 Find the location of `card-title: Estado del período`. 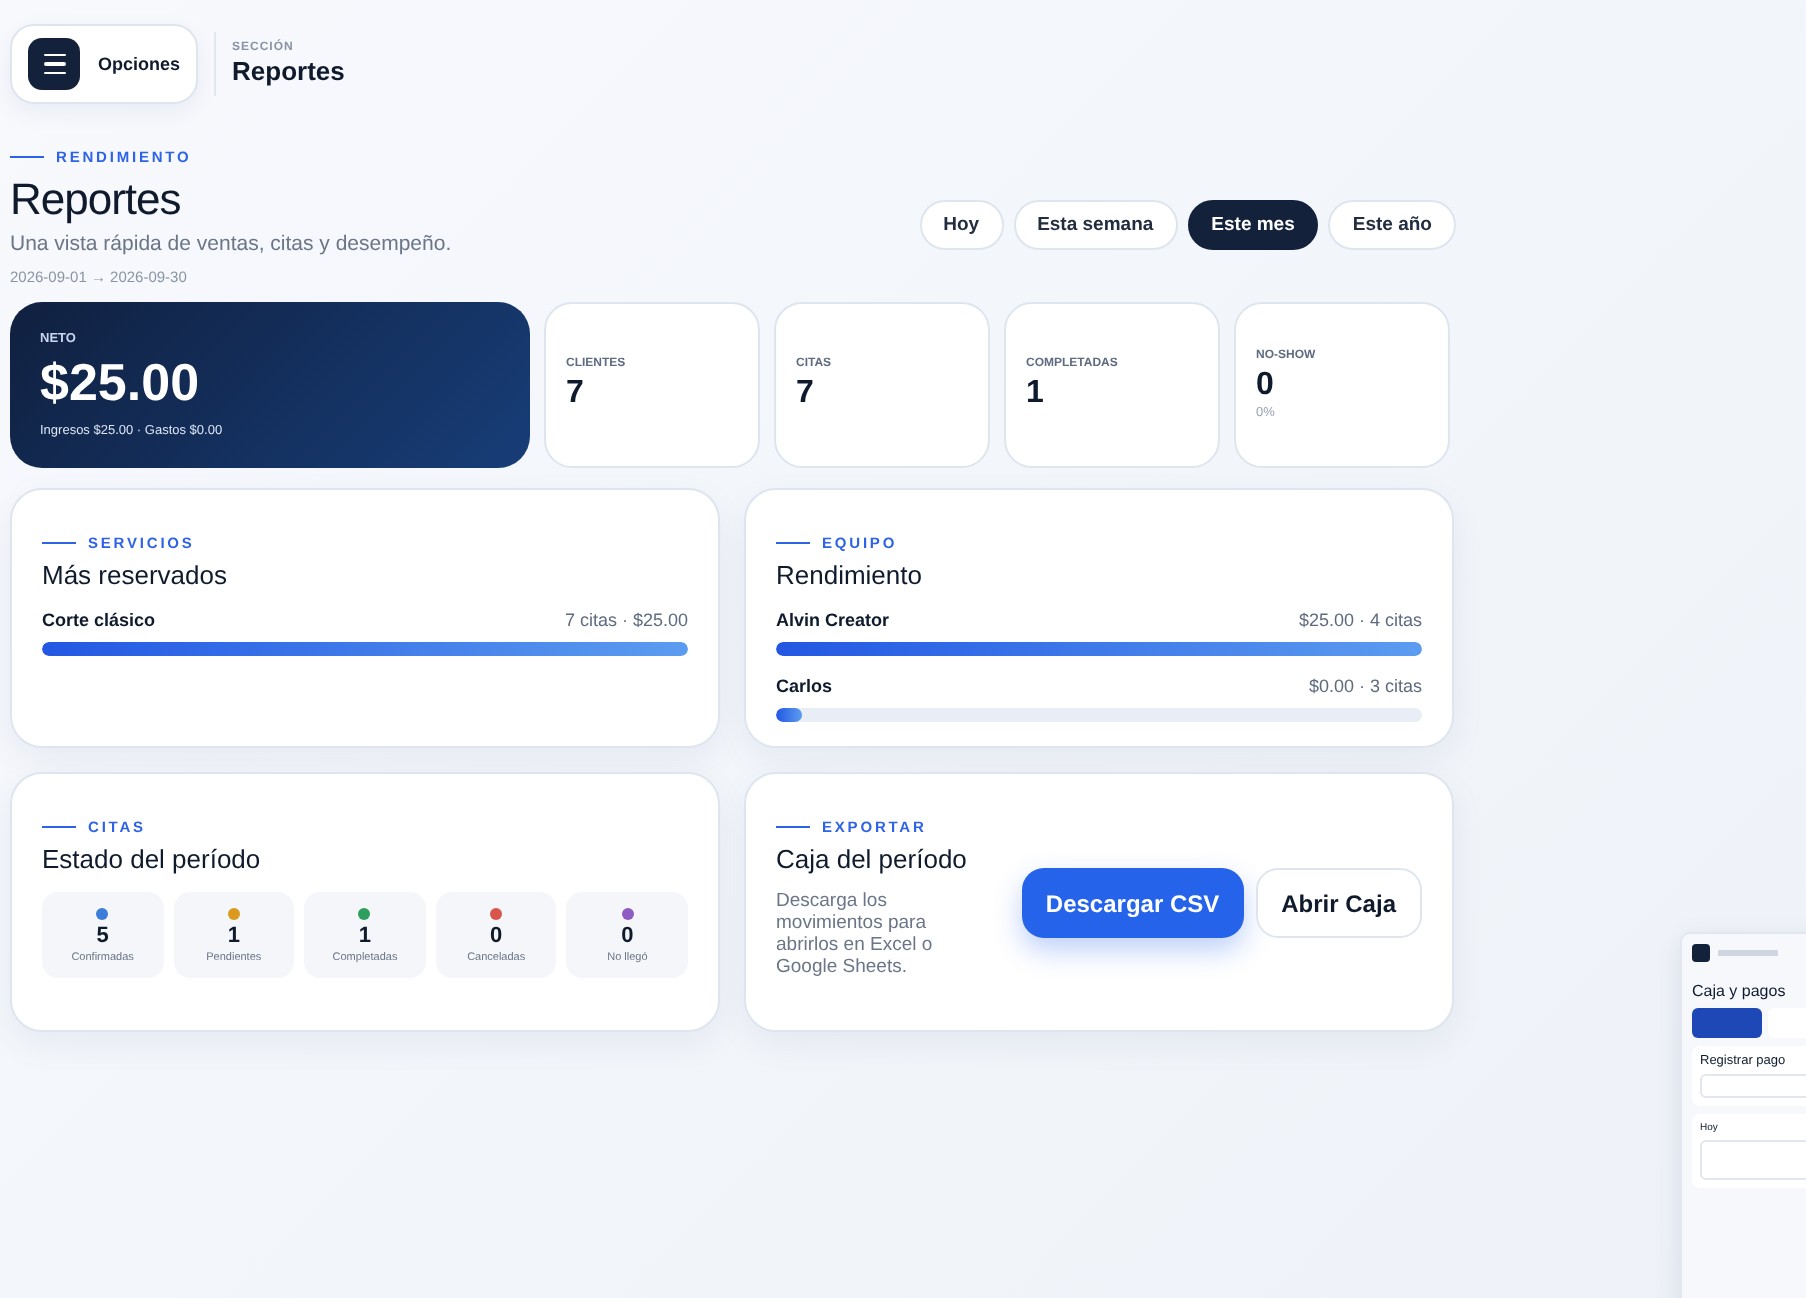

card-title: Estado del período is located at coordinates (152, 859).